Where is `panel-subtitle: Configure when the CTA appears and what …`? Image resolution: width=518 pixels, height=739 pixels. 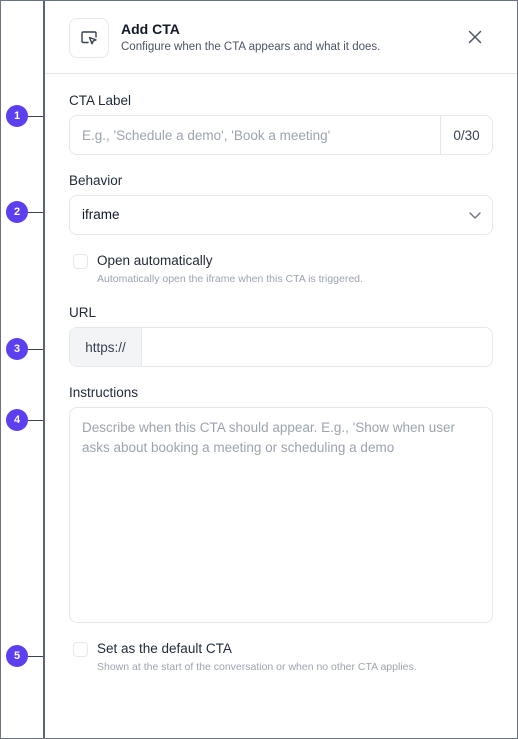
panel-subtitle: Configure when the CTA appears and what … is located at coordinates (251, 47).